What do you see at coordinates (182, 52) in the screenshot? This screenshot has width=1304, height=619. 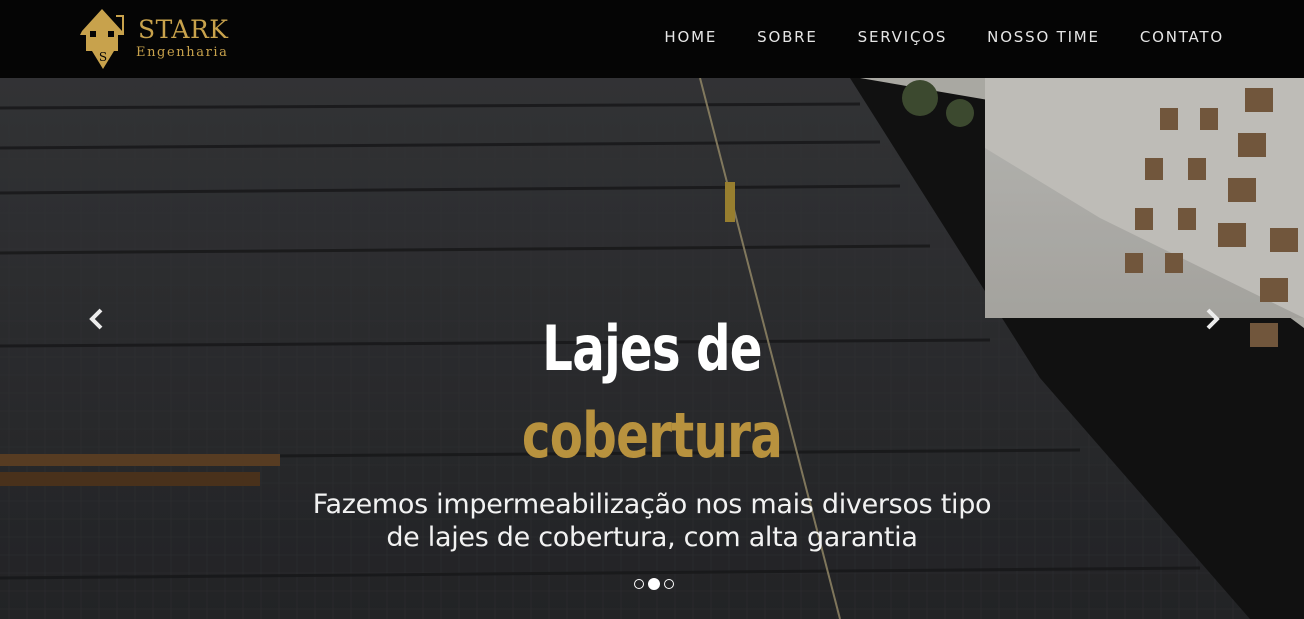 I see `brand-tagline: Engenharia` at bounding box center [182, 52].